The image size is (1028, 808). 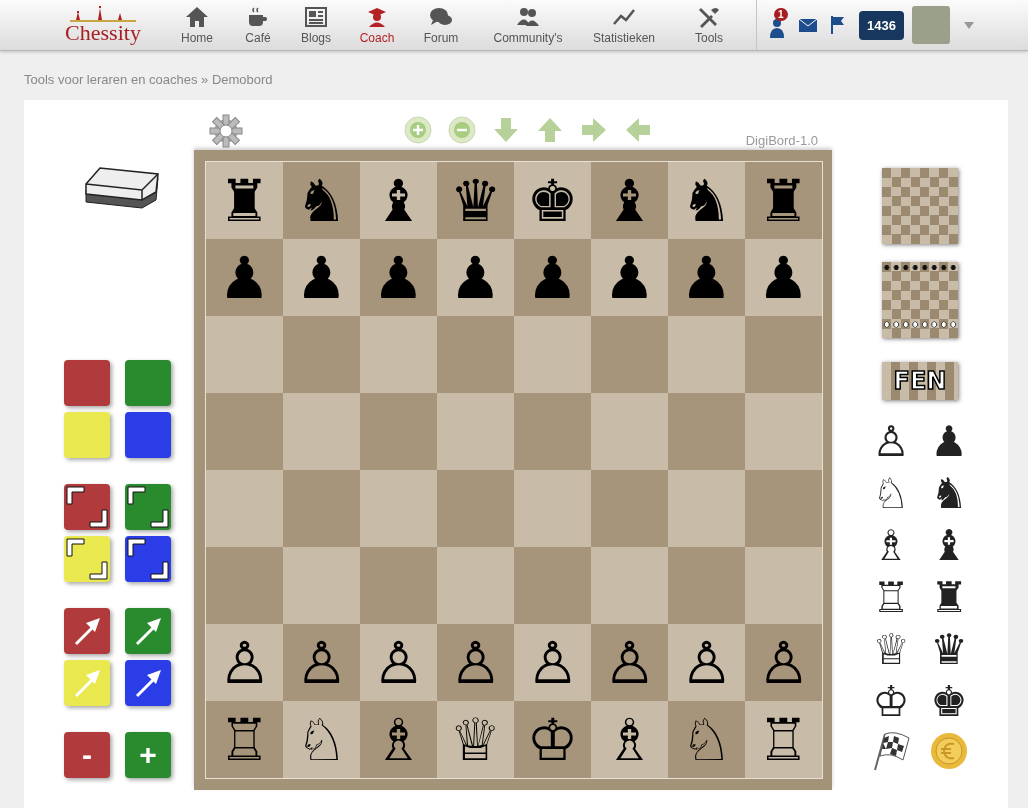 What do you see at coordinates (197, 25) in the screenshot?
I see `nav-item: Home` at bounding box center [197, 25].